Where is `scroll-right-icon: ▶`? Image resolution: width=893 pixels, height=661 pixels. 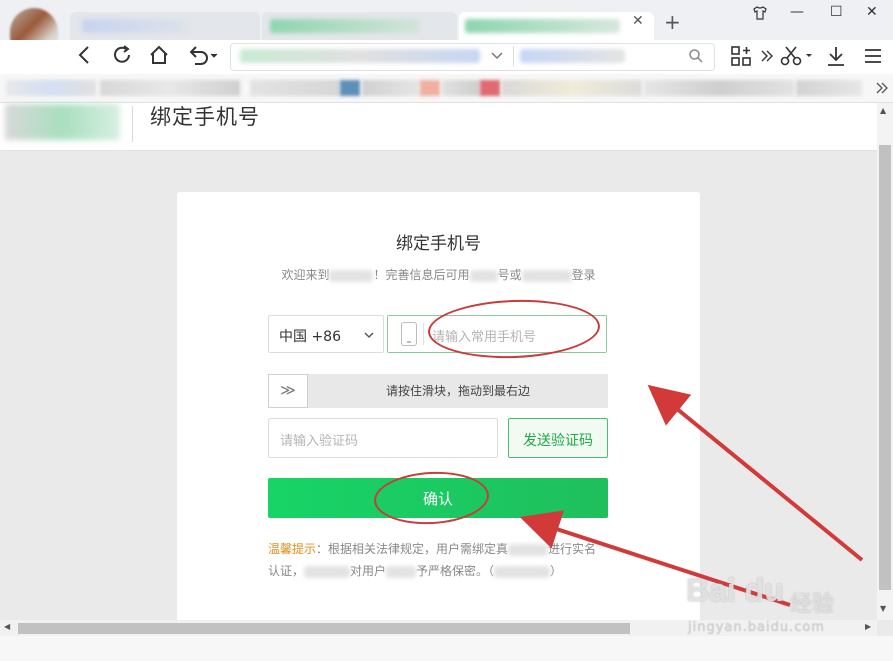
scroll-right-icon: ▶ is located at coordinates (868, 626).